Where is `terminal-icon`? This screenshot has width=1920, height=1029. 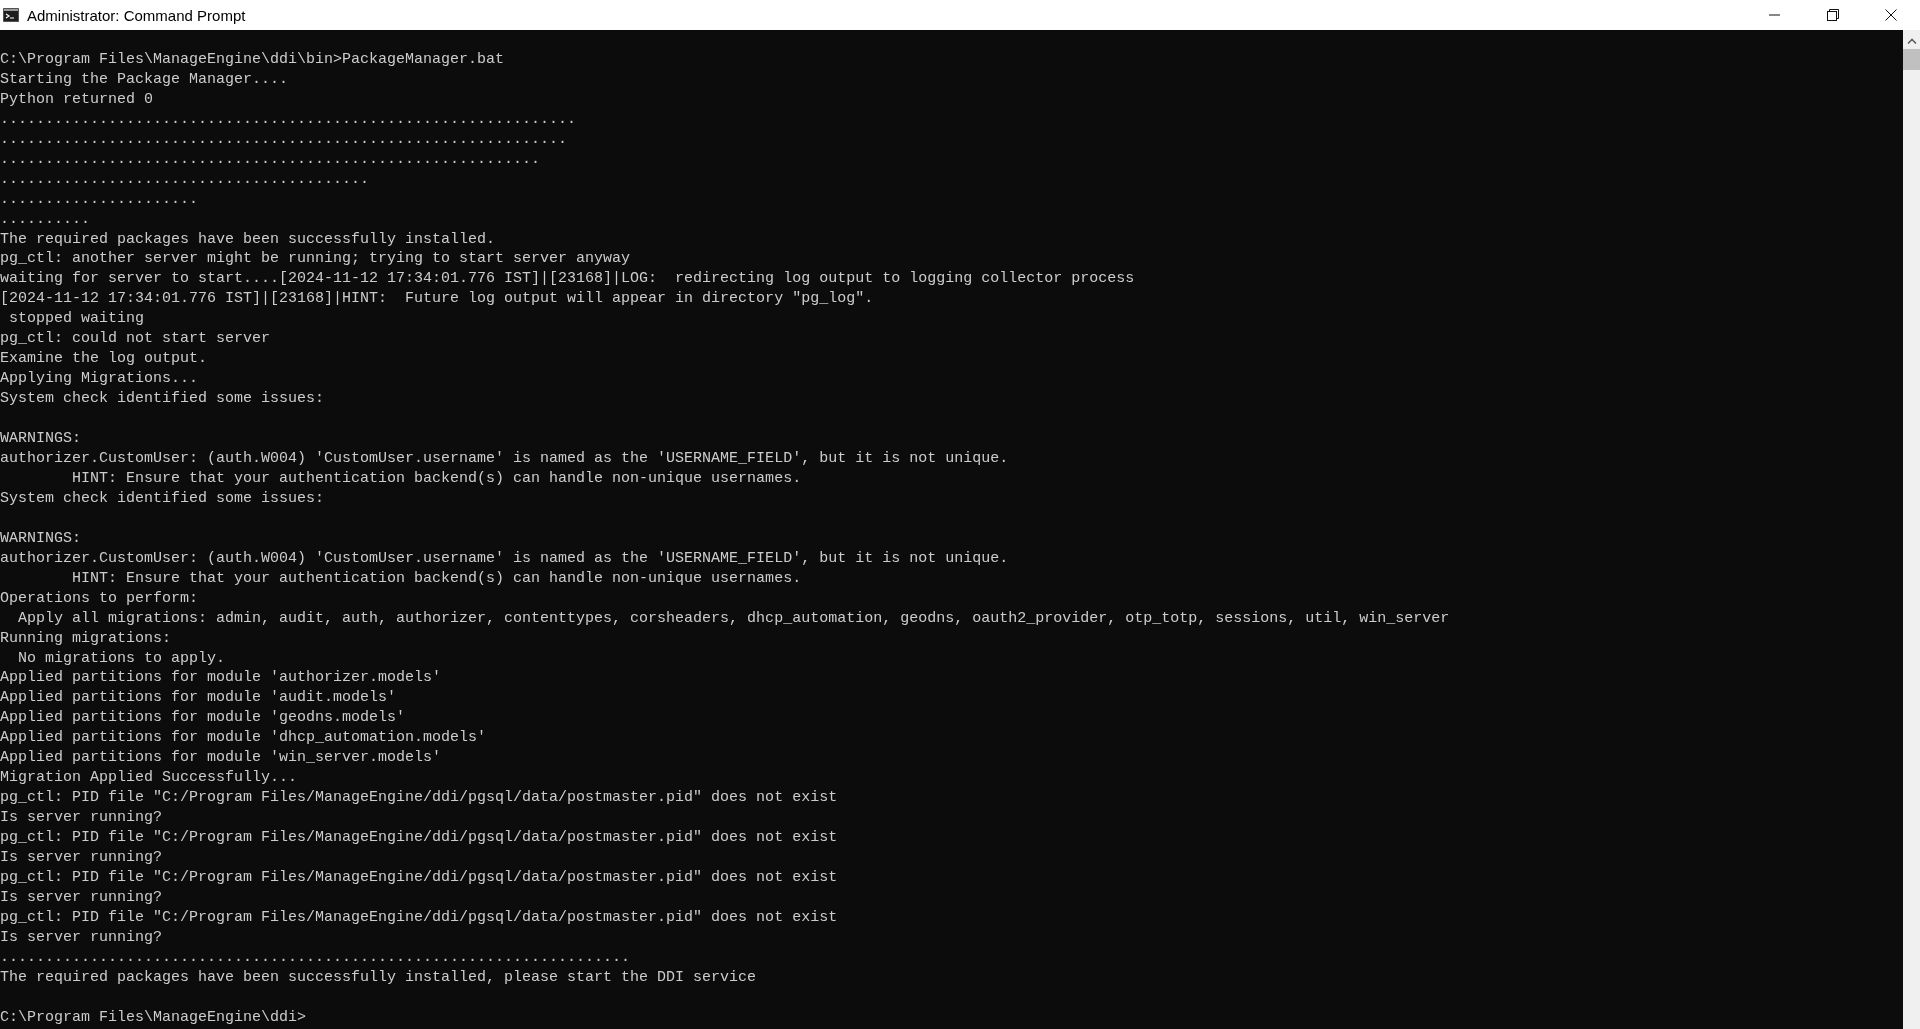 terminal-icon is located at coordinates (11, 15).